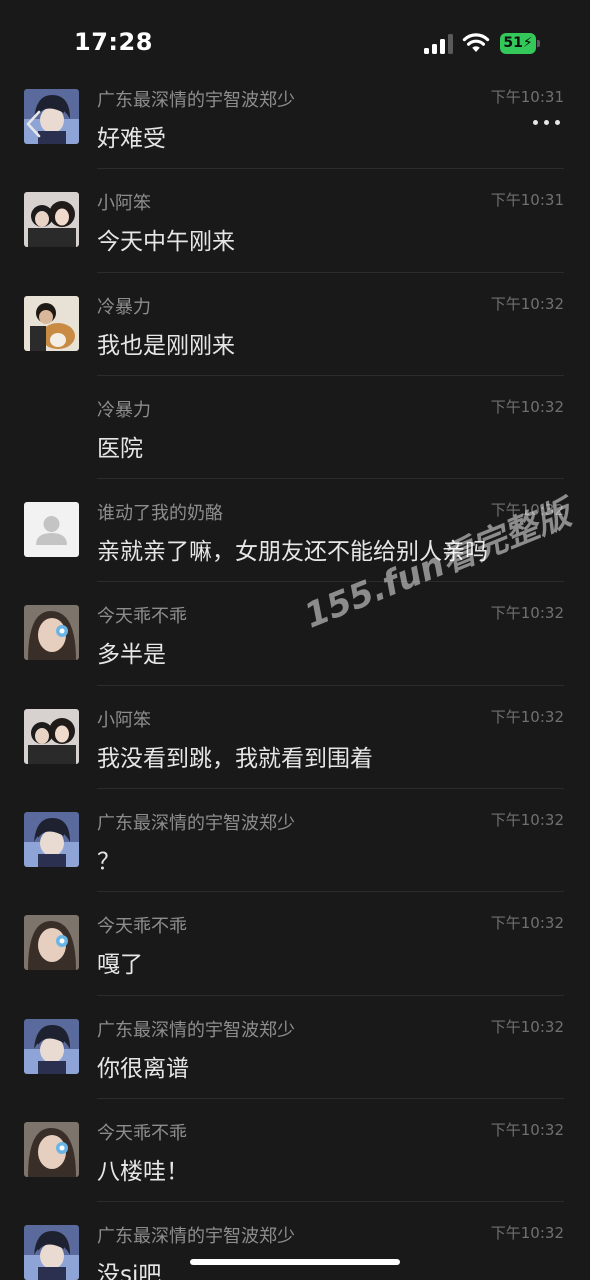 This screenshot has height=1280, width=590. I want to click on home-indicator, so click(295, 1262).